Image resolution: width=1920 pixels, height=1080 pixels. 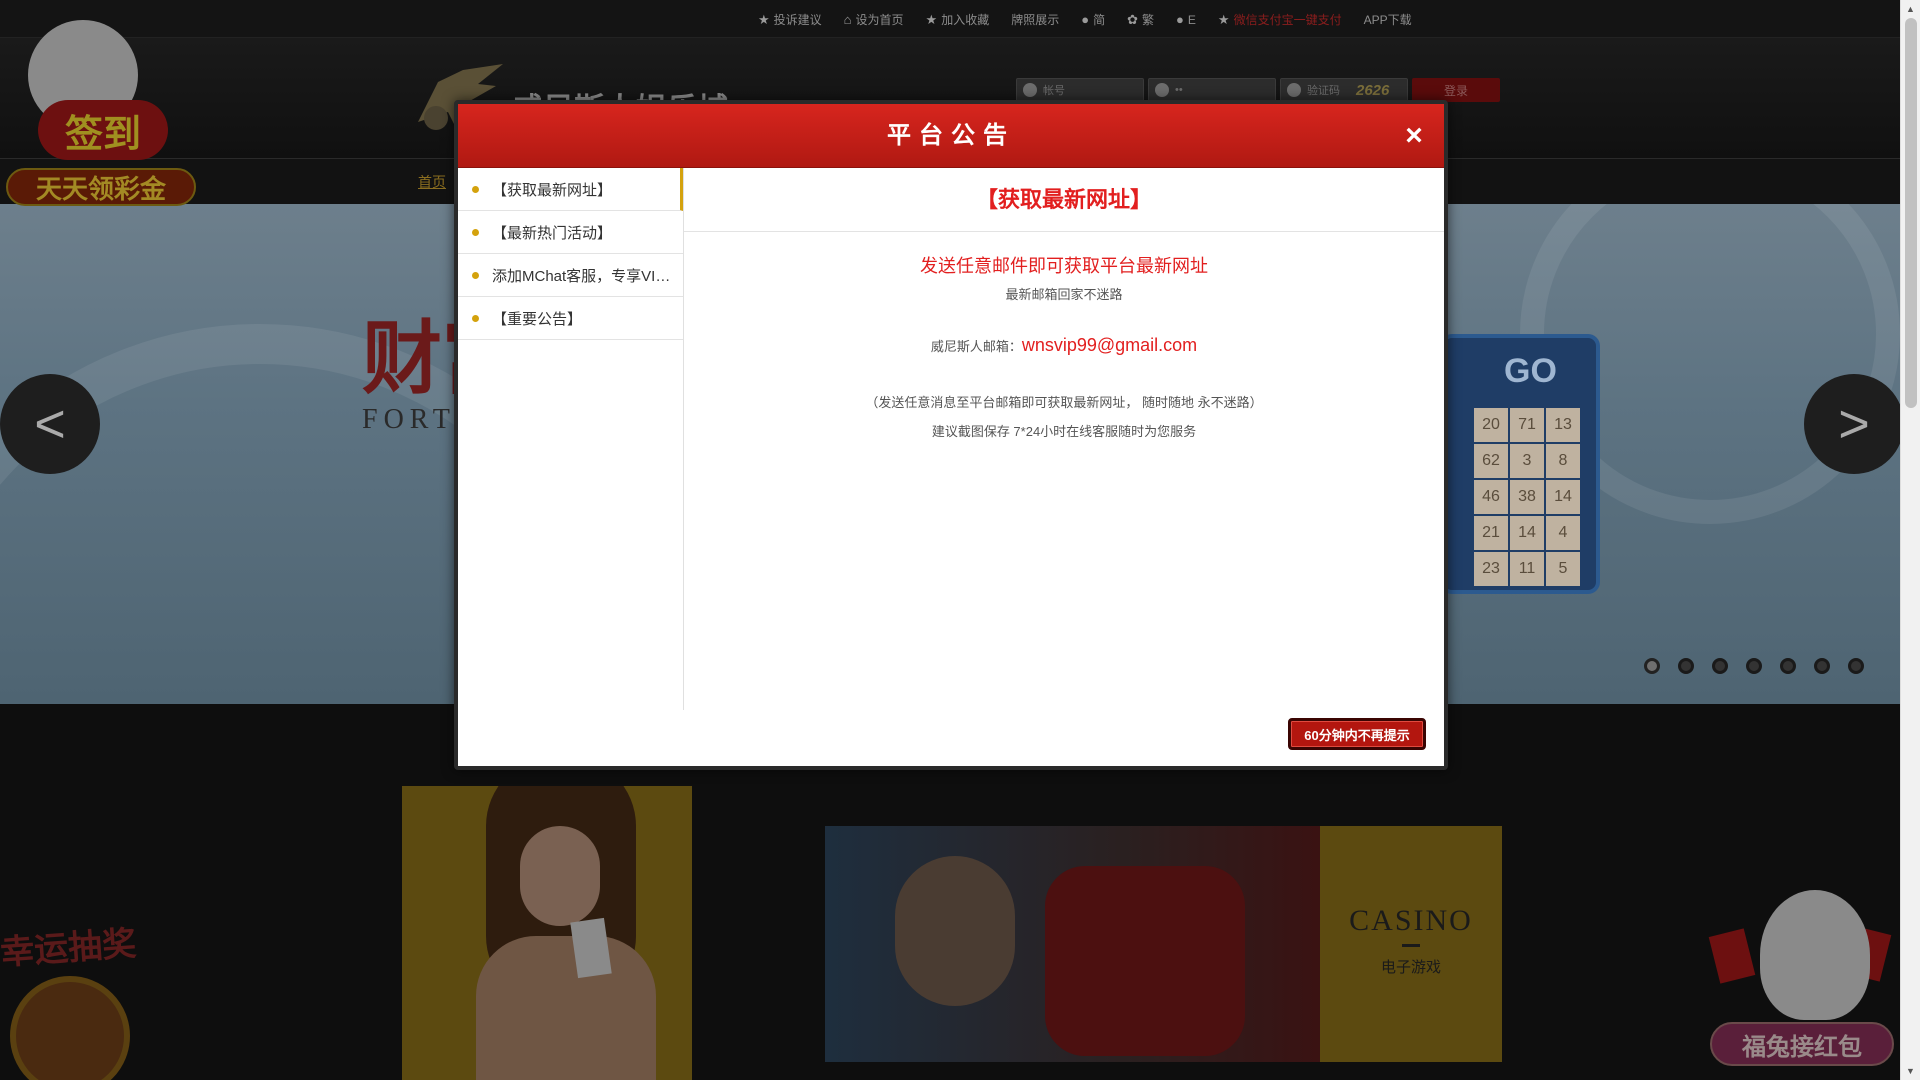 I want to click on menu-item-label: 【重要公告】, so click(x=537, y=319).